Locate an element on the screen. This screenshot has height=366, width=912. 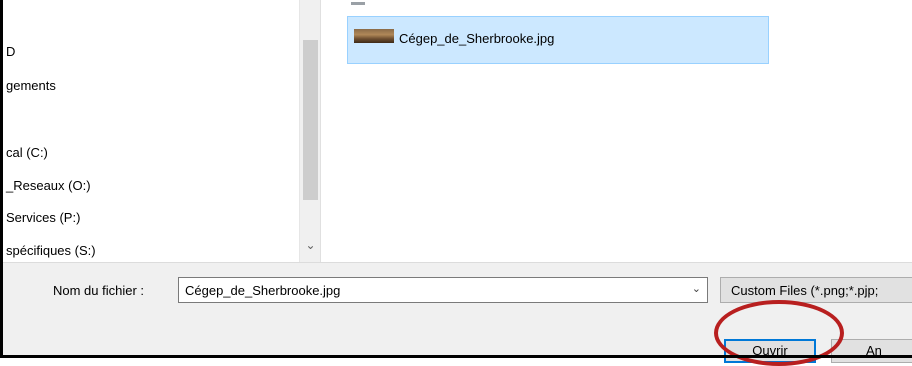
partial-item-icon is located at coordinates (358, 3).